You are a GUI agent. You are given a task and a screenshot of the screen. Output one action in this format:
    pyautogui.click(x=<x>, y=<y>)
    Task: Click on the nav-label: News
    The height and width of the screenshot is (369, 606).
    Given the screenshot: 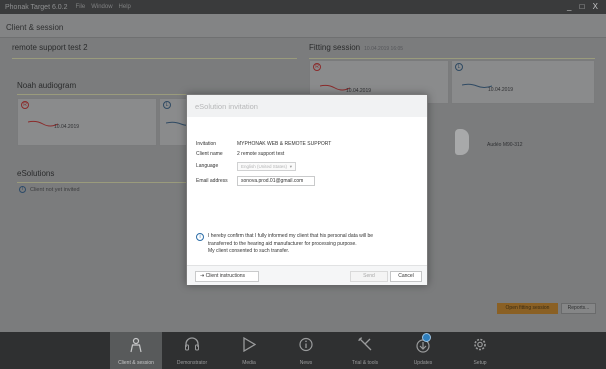 What is the action you would take?
    pyautogui.click(x=306, y=363)
    